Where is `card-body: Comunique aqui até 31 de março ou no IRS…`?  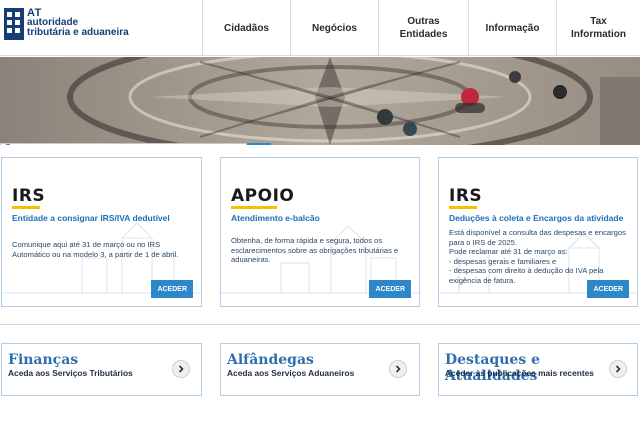 card-body: Comunique aqui até 31 de março ou no IRS… is located at coordinates (95, 249).